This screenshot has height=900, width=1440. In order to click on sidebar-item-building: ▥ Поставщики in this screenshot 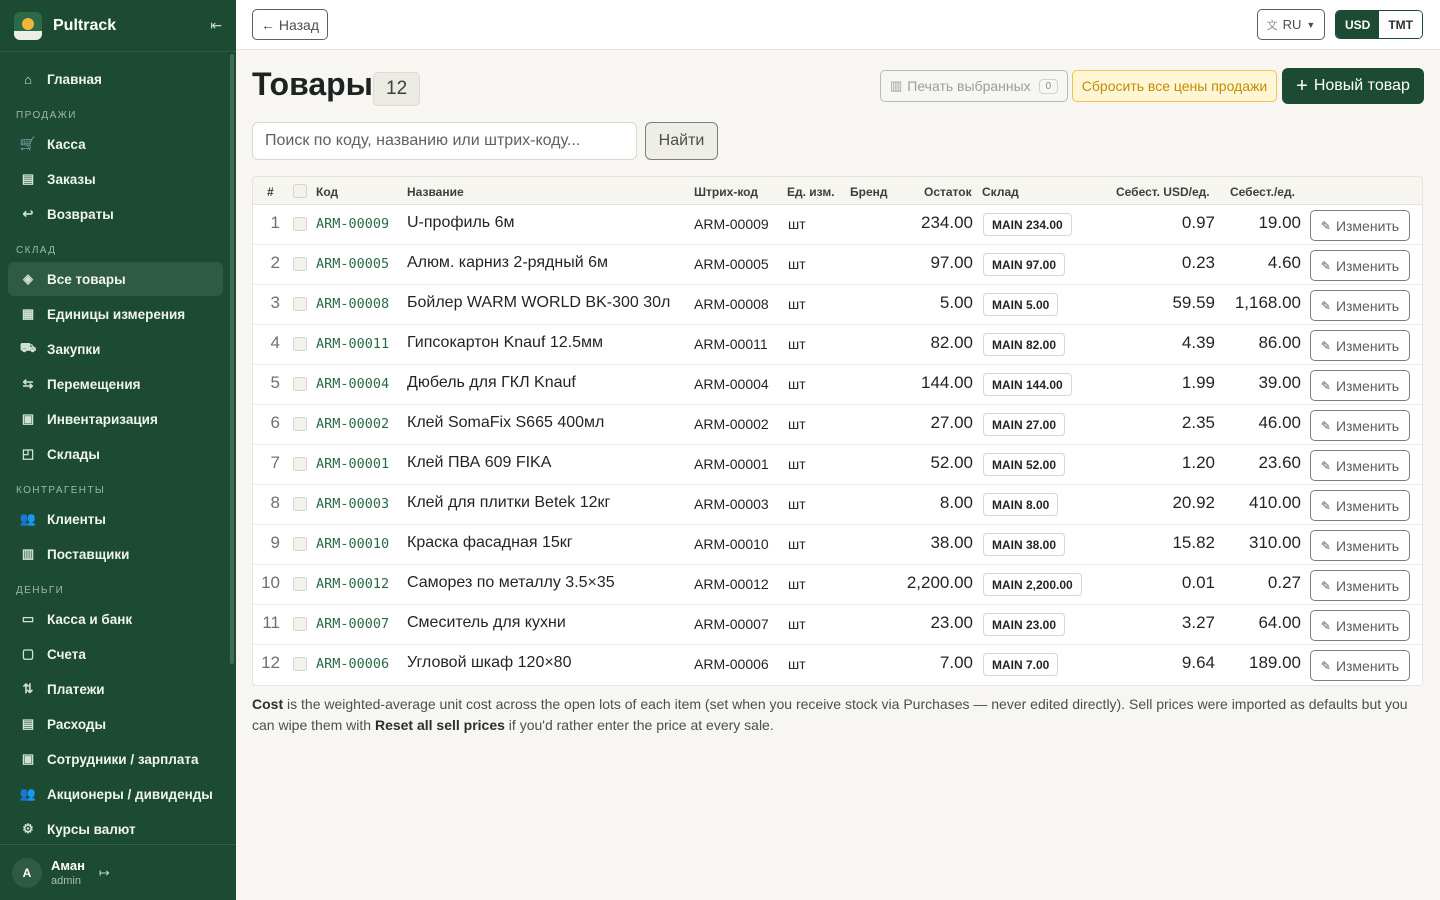, I will do `click(115, 554)`.